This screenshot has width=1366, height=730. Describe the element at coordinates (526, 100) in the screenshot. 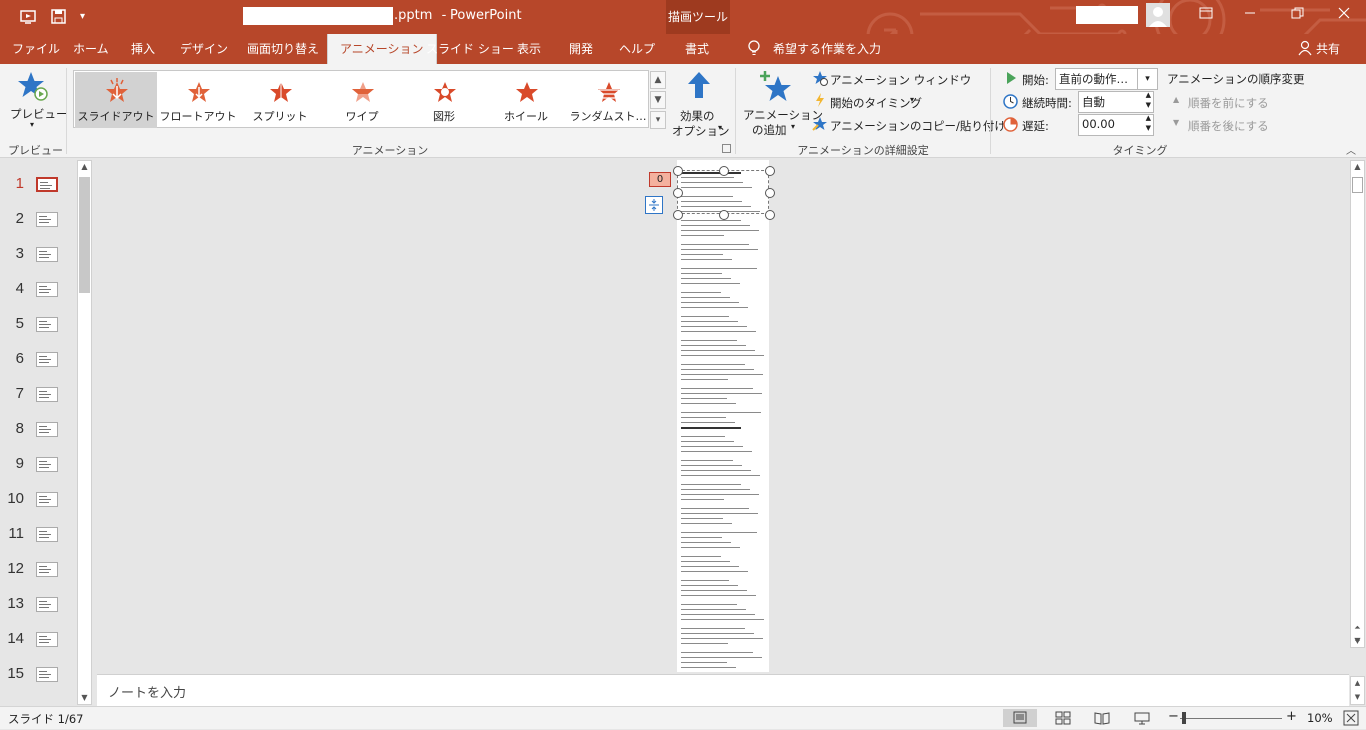

I see `effect-wheel: ホイール` at that location.